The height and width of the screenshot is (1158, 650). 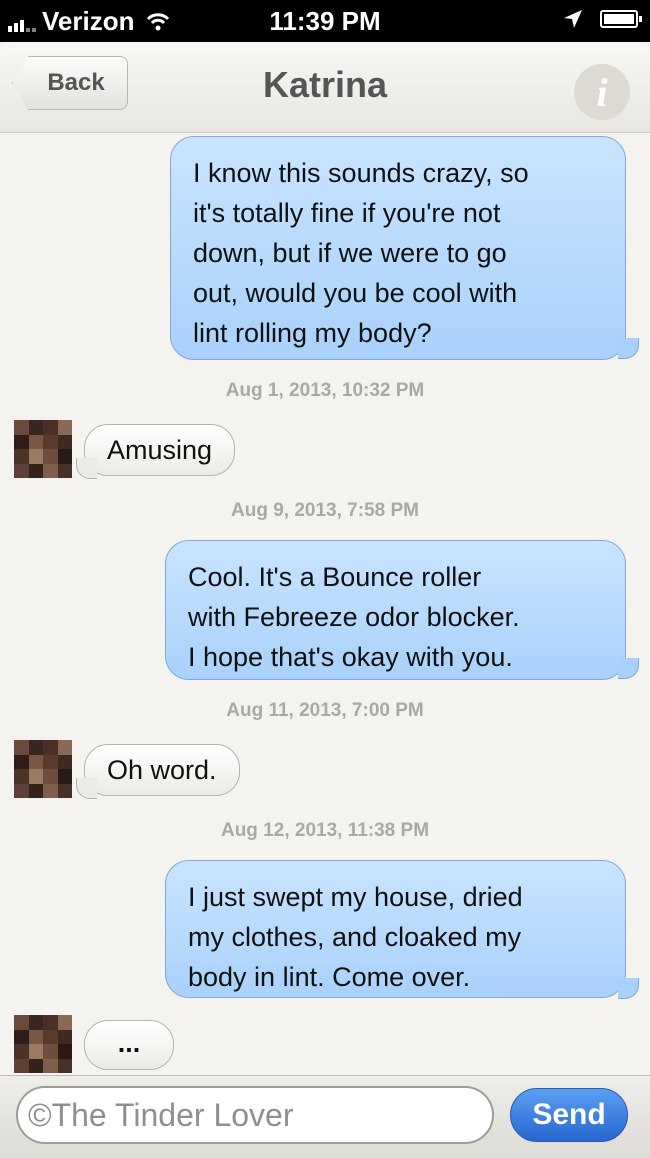 What do you see at coordinates (355, 937) in the screenshot?
I see `message-line: my clothes, and cloaked my` at bounding box center [355, 937].